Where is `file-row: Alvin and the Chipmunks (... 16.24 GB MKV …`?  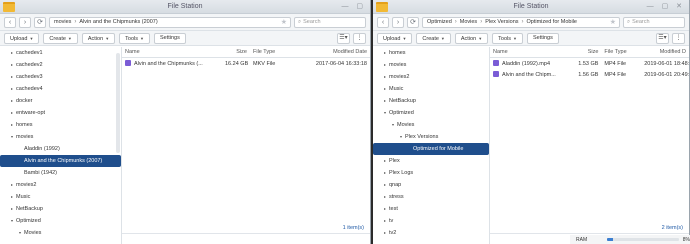
file-row: Alvin and the Chipmunks (... 16.24 GB MKV … is located at coordinates (246, 63).